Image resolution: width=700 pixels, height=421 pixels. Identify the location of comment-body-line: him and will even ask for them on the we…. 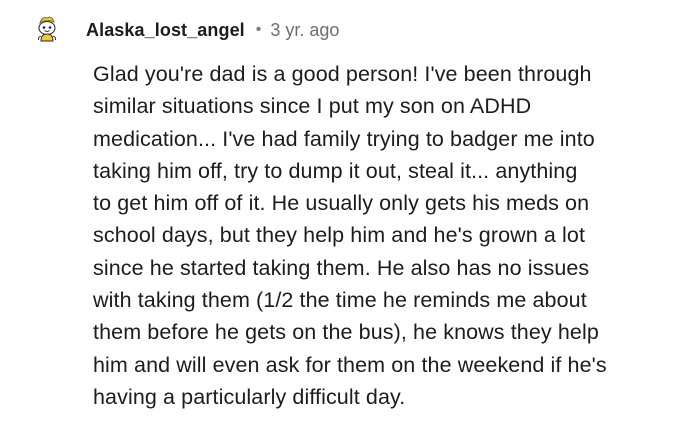
(350, 364).